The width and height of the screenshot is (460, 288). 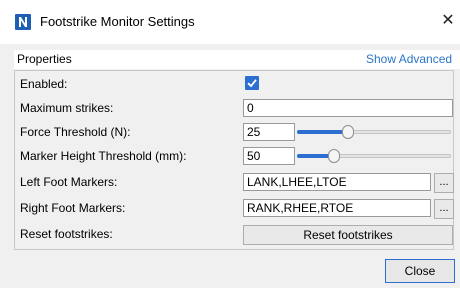 I want to click on enabled-label: Enabled:, so click(x=44, y=84).